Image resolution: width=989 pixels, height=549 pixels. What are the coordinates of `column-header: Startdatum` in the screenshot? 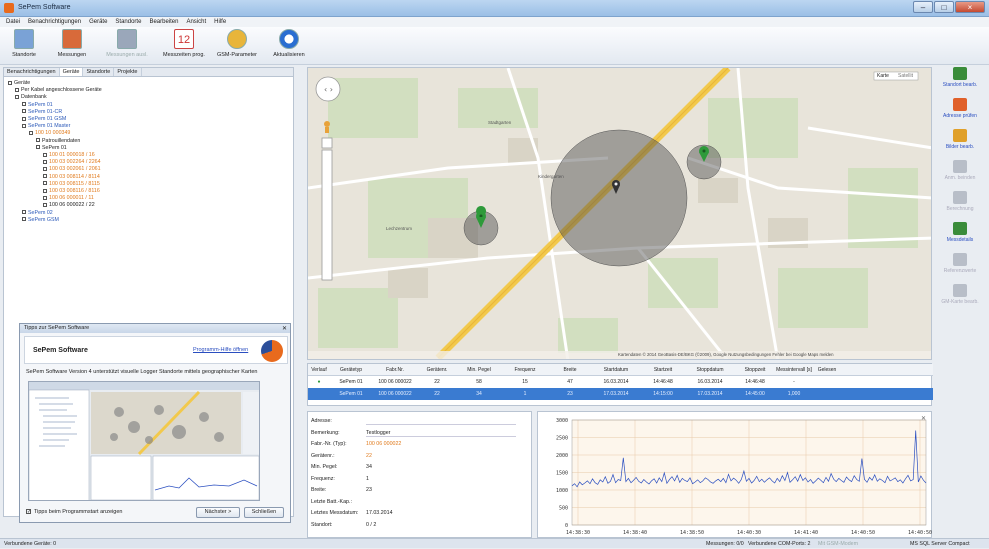 It's located at (616, 369).